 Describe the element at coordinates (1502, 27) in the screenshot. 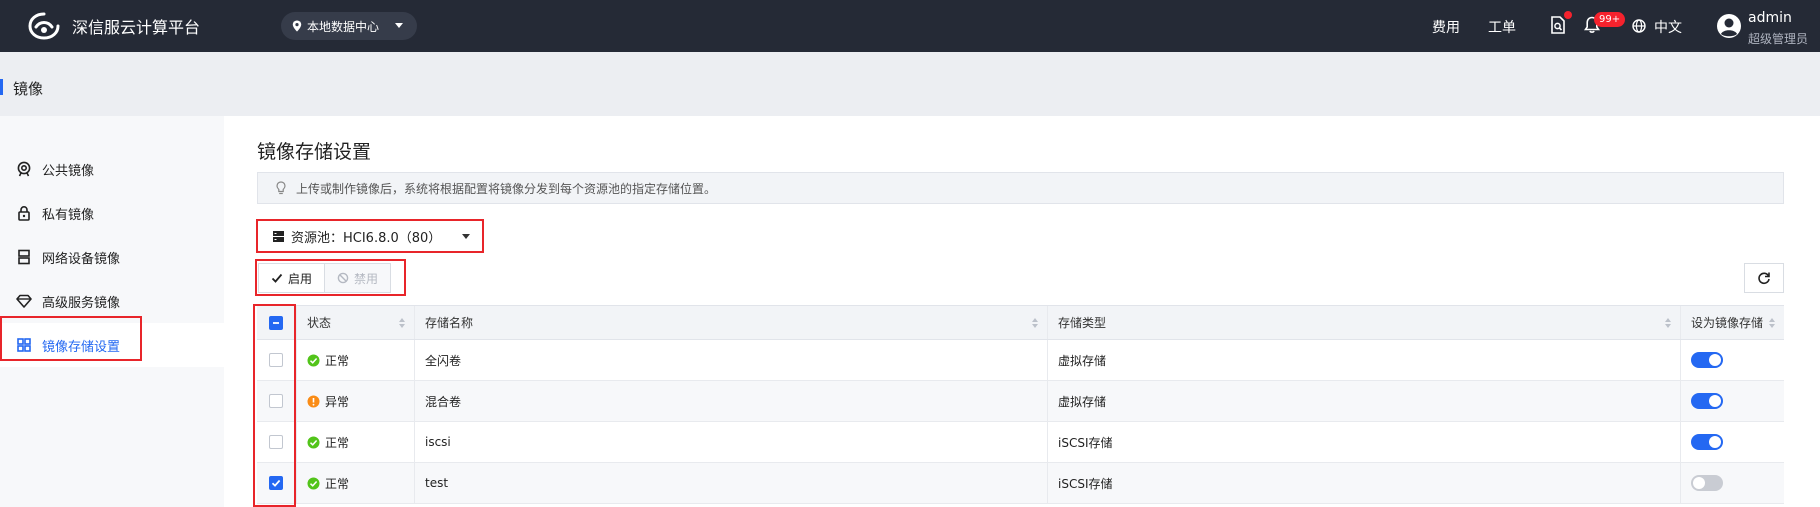

I see `ticket-link: 工单` at that location.